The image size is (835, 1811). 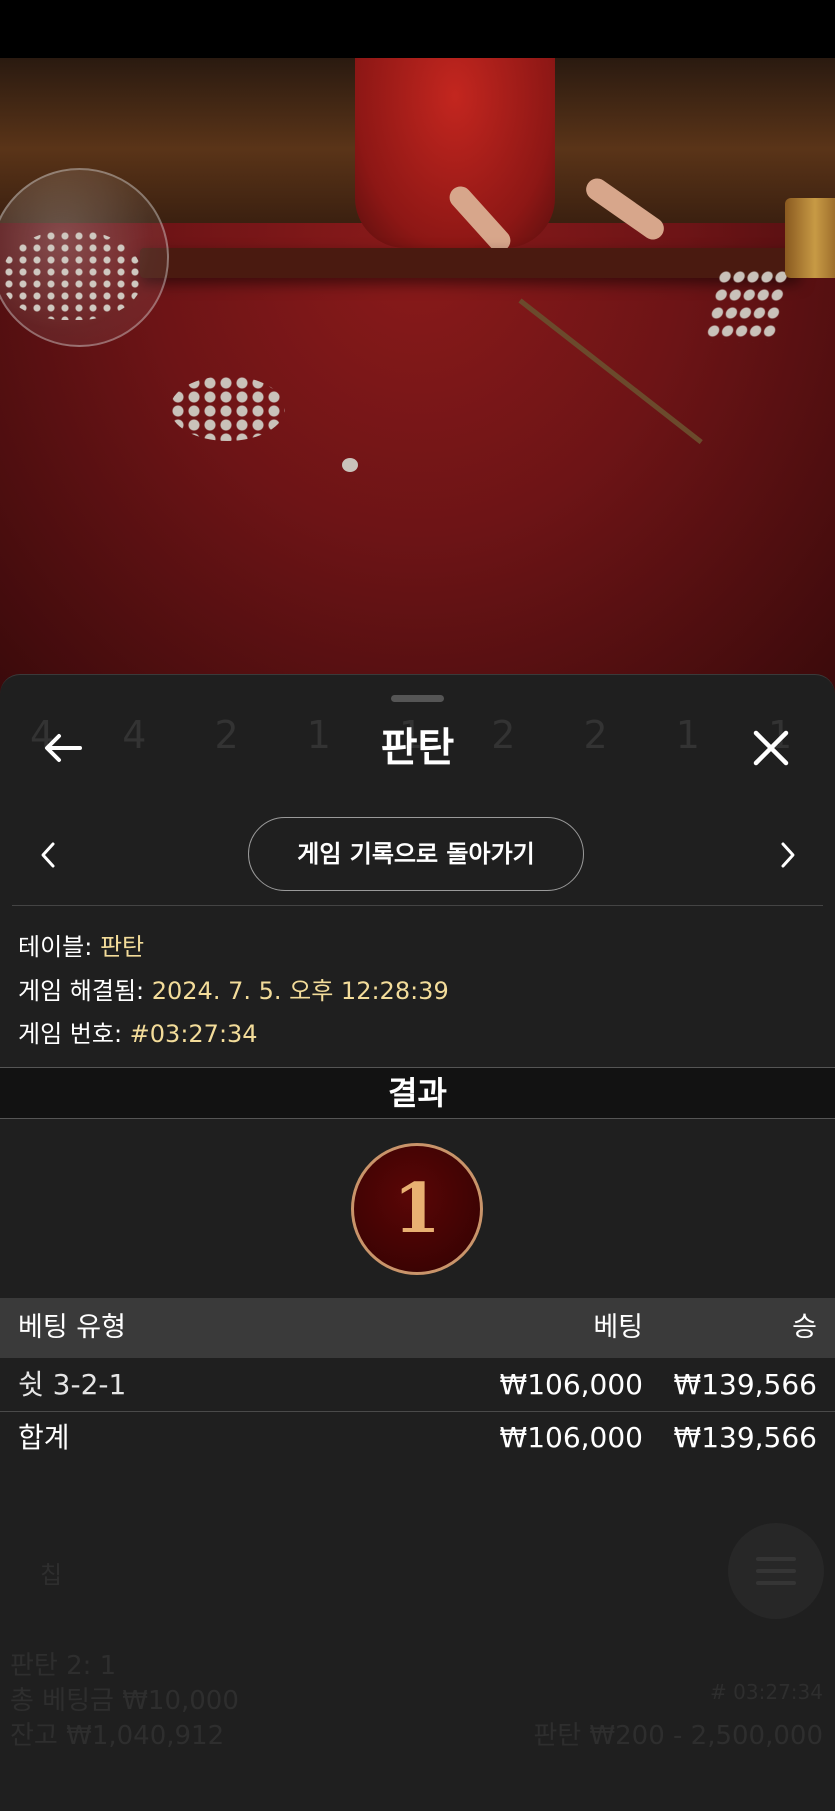 I want to click on chevron-left-icon, so click(x=48, y=855).